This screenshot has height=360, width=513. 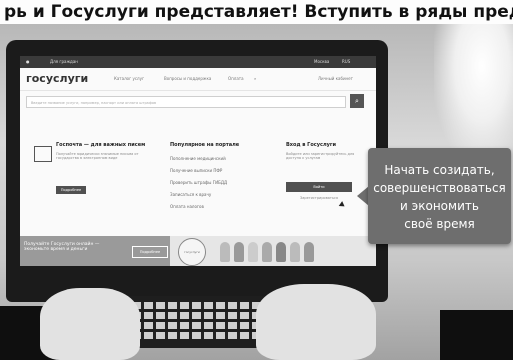 I want to click on nav-link-payment: Оплата, so click(x=236, y=78).